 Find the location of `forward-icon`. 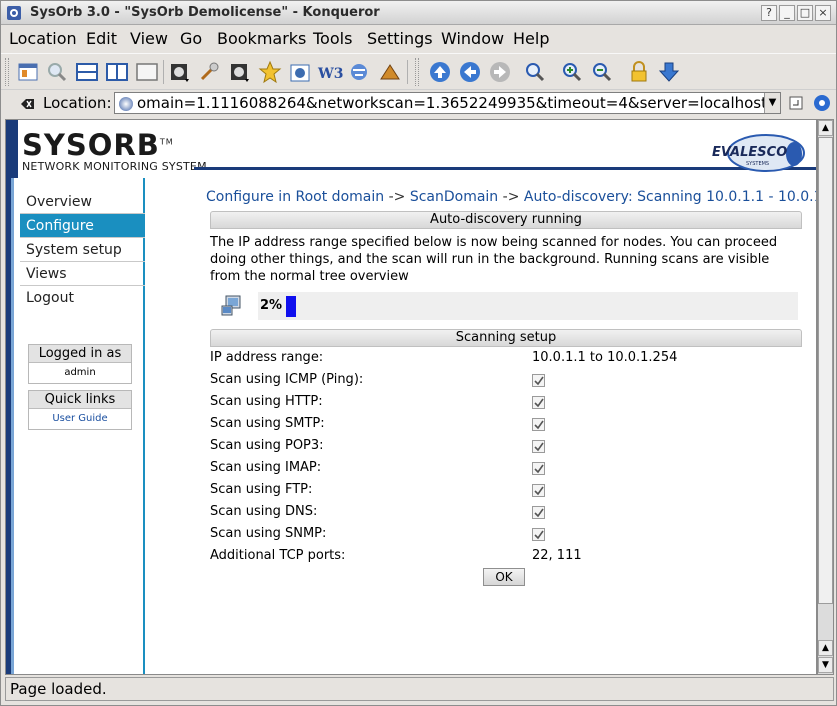

forward-icon is located at coordinates (500, 72).